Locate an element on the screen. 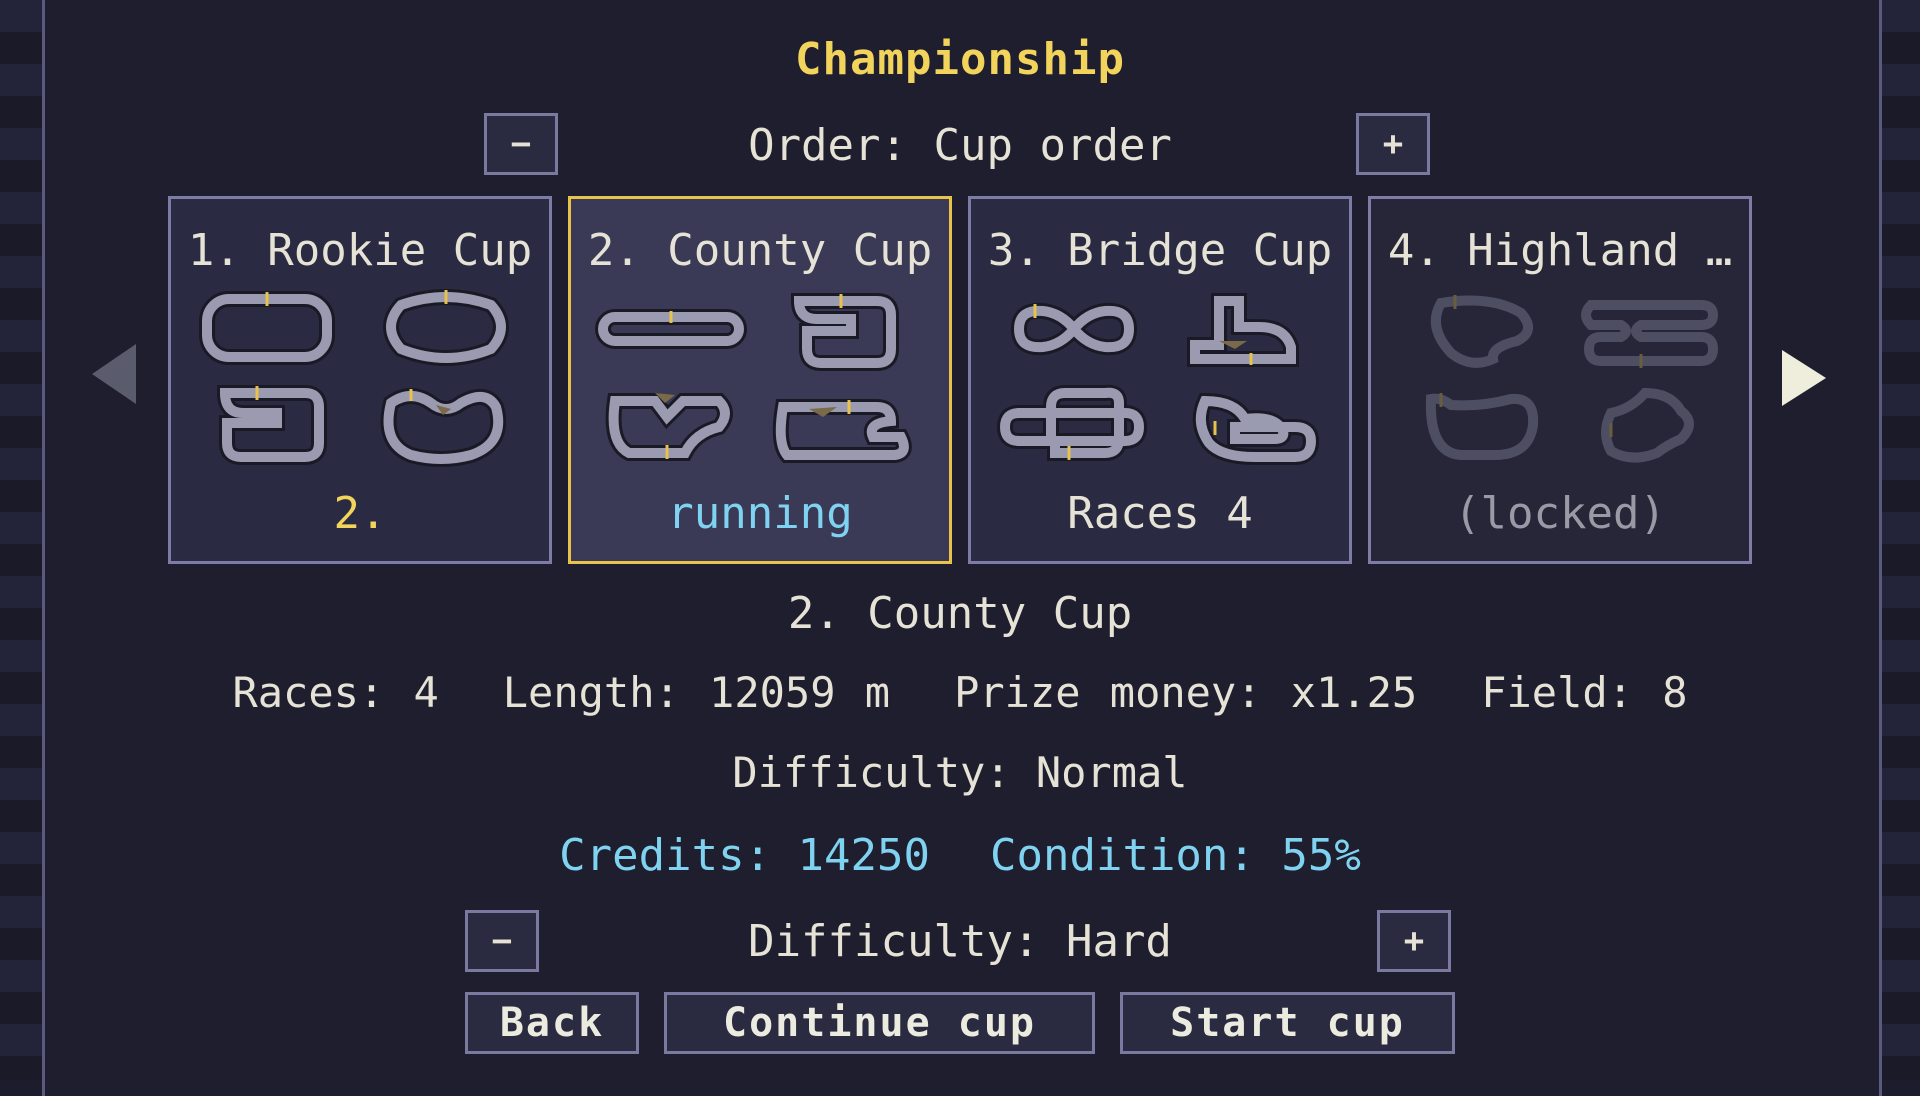 The image size is (1920, 1096). player-status-row: Credits: 14250 Condition: 55% is located at coordinates (960, 855).